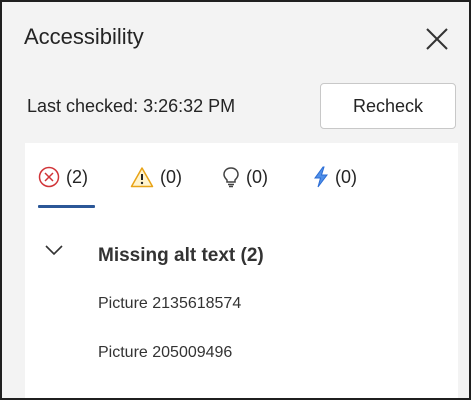 The width and height of the screenshot is (471, 400). I want to click on close-icon, so click(437, 39).